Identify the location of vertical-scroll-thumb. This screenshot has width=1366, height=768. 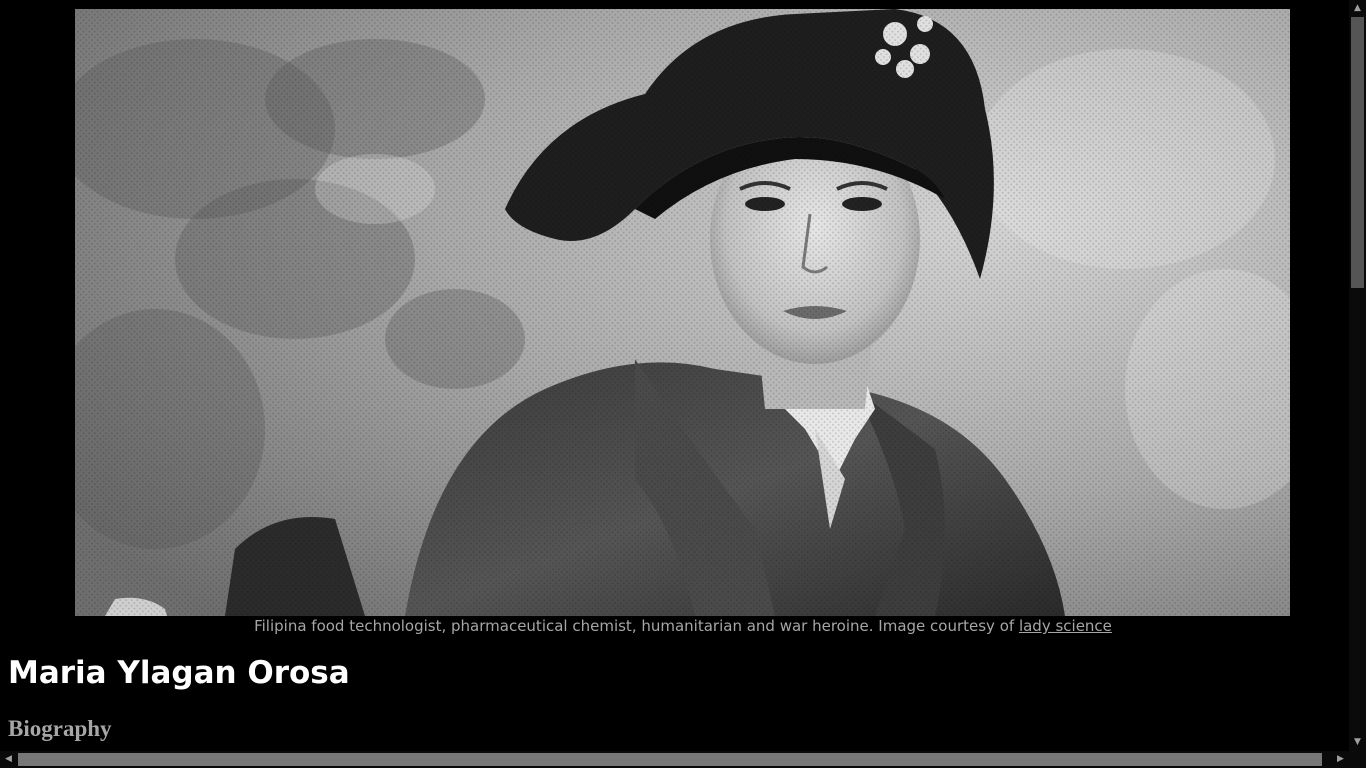
(1357, 152).